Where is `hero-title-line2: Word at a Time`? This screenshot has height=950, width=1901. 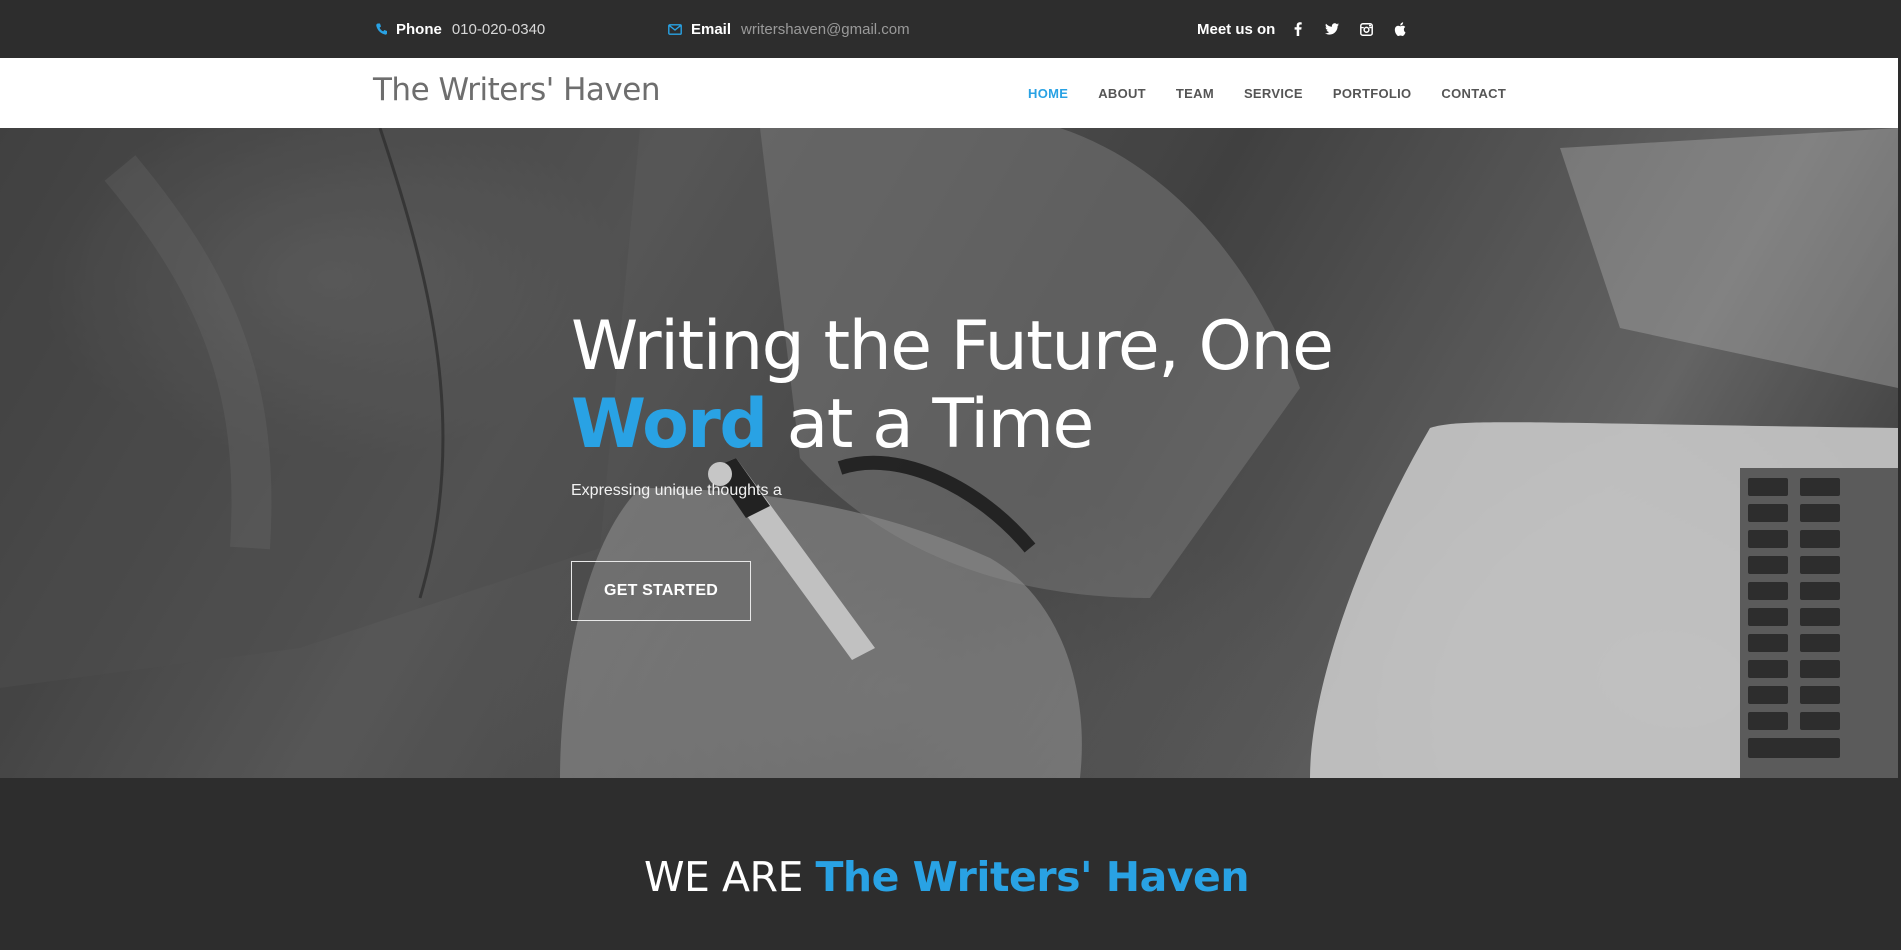
hero-title-line2: Word at a Time is located at coordinates (1021, 425).